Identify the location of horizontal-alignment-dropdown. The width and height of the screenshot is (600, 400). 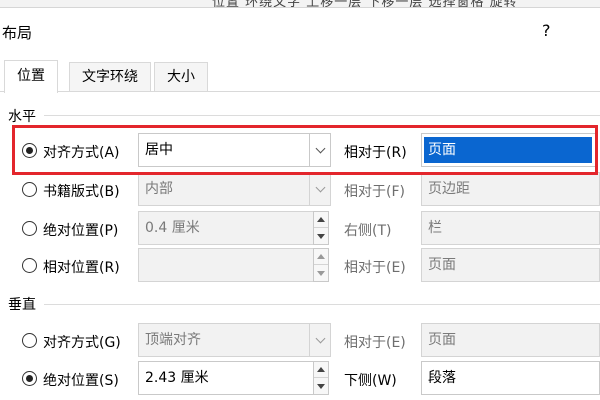
(320, 150).